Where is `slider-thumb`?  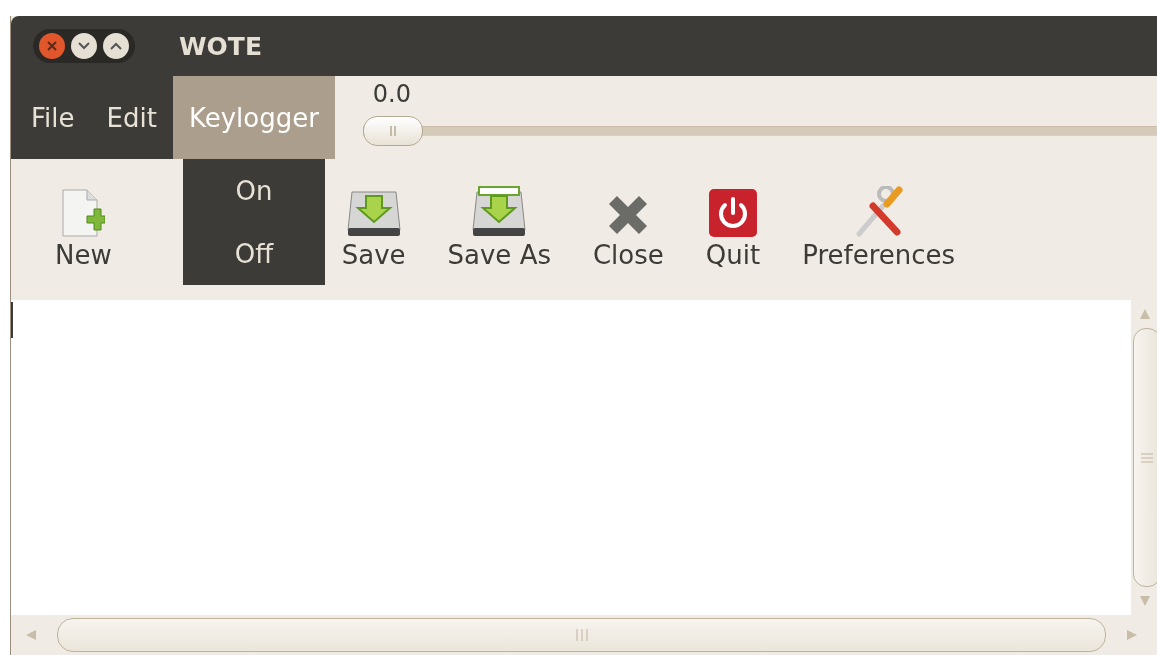 slider-thumb is located at coordinates (392, 131).